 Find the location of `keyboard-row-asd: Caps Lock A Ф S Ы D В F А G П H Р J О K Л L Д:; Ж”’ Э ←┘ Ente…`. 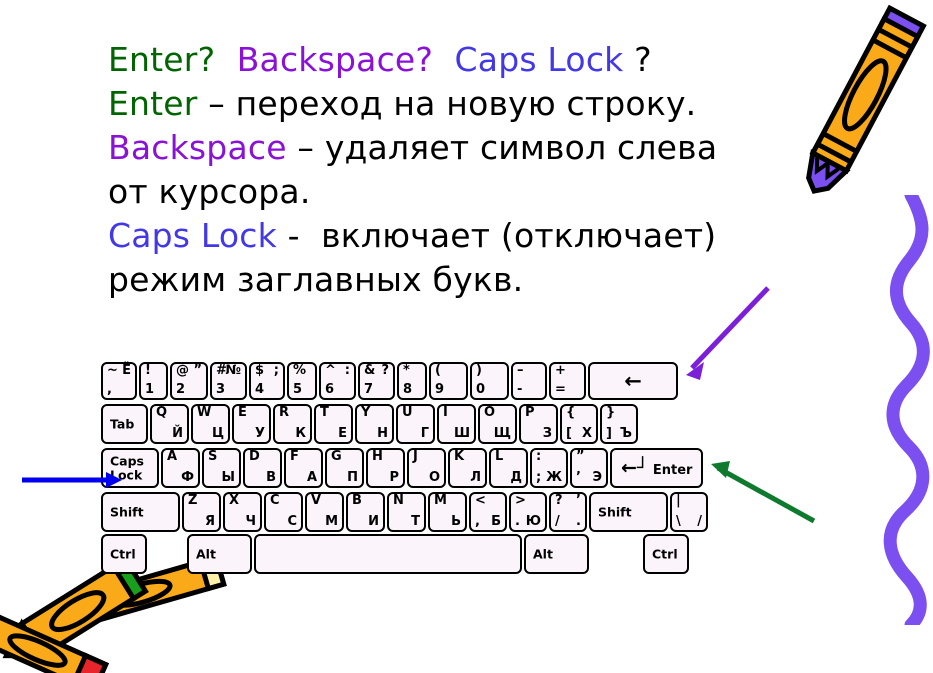

keyboard-row-asd: Caps Lock A Ф S Ы D В F А G П H Р J О K Л L Д:; Ж”’ Э ←┘ Ente… is located at coordinates (403, 468).